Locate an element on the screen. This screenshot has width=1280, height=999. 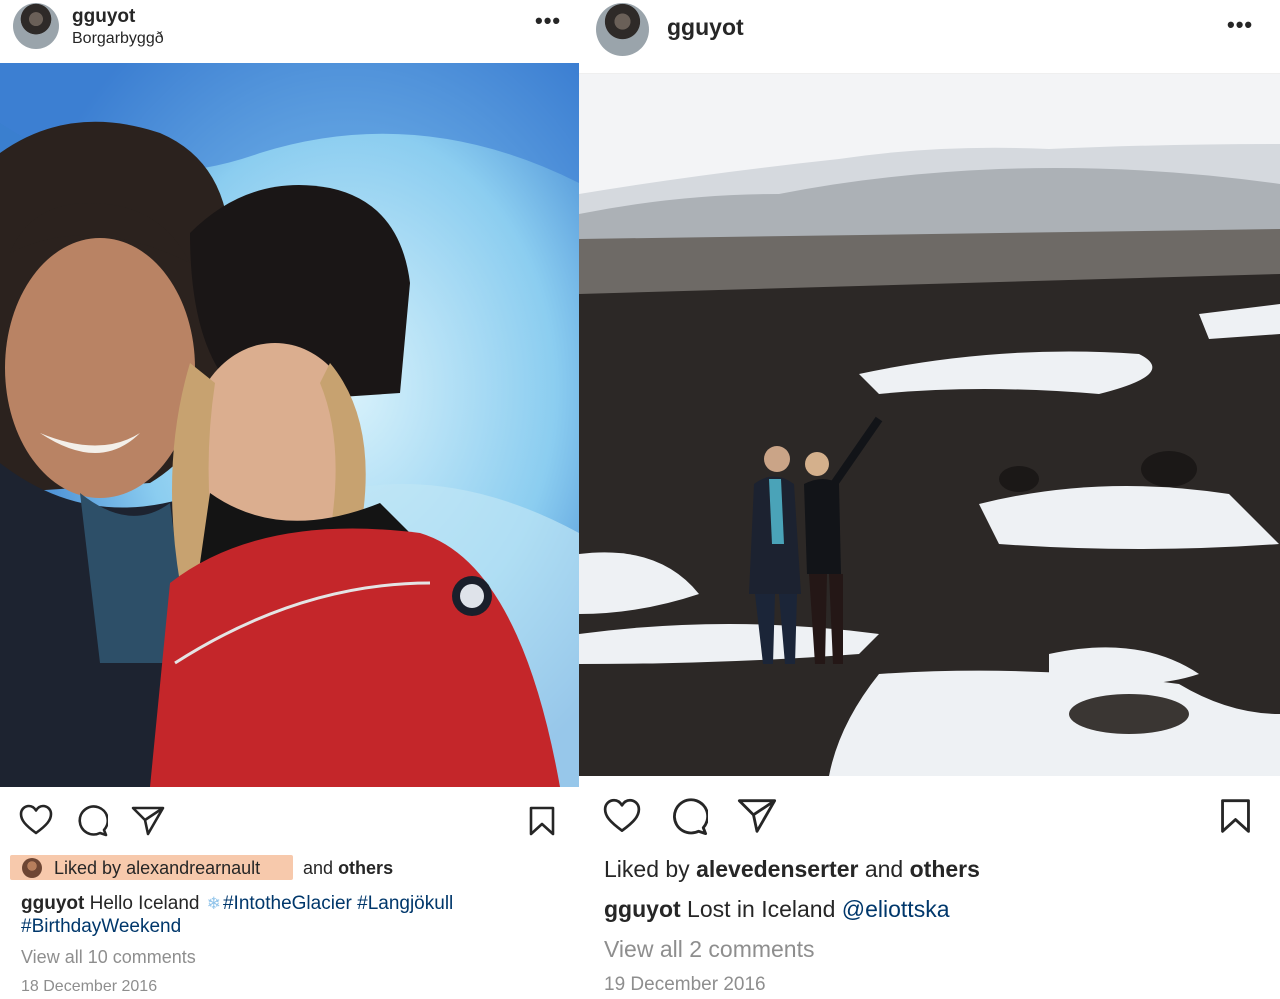
likes-summary: Liked by alexandrearnault and others is located at coordinates (201, 867).